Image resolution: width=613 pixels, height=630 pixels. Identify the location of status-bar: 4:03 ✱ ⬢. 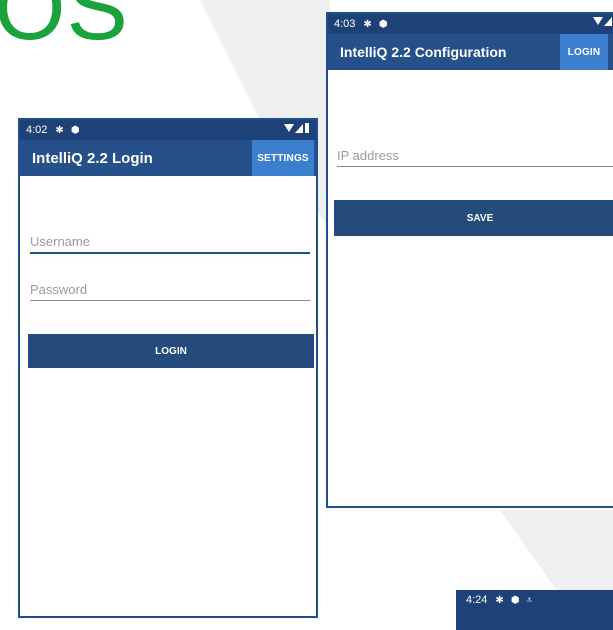
(470, 24).